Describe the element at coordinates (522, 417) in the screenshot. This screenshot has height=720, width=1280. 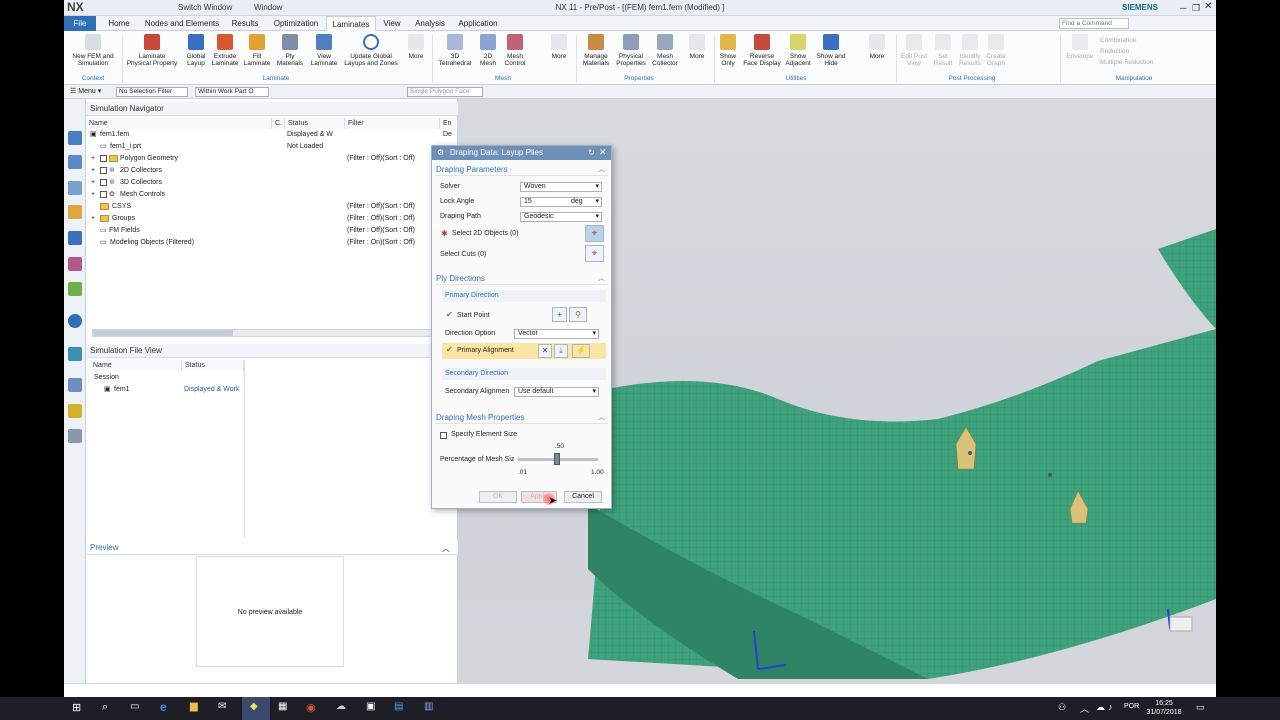
I see `section-draping-mesh: Draping Mesh Properties` at that location.